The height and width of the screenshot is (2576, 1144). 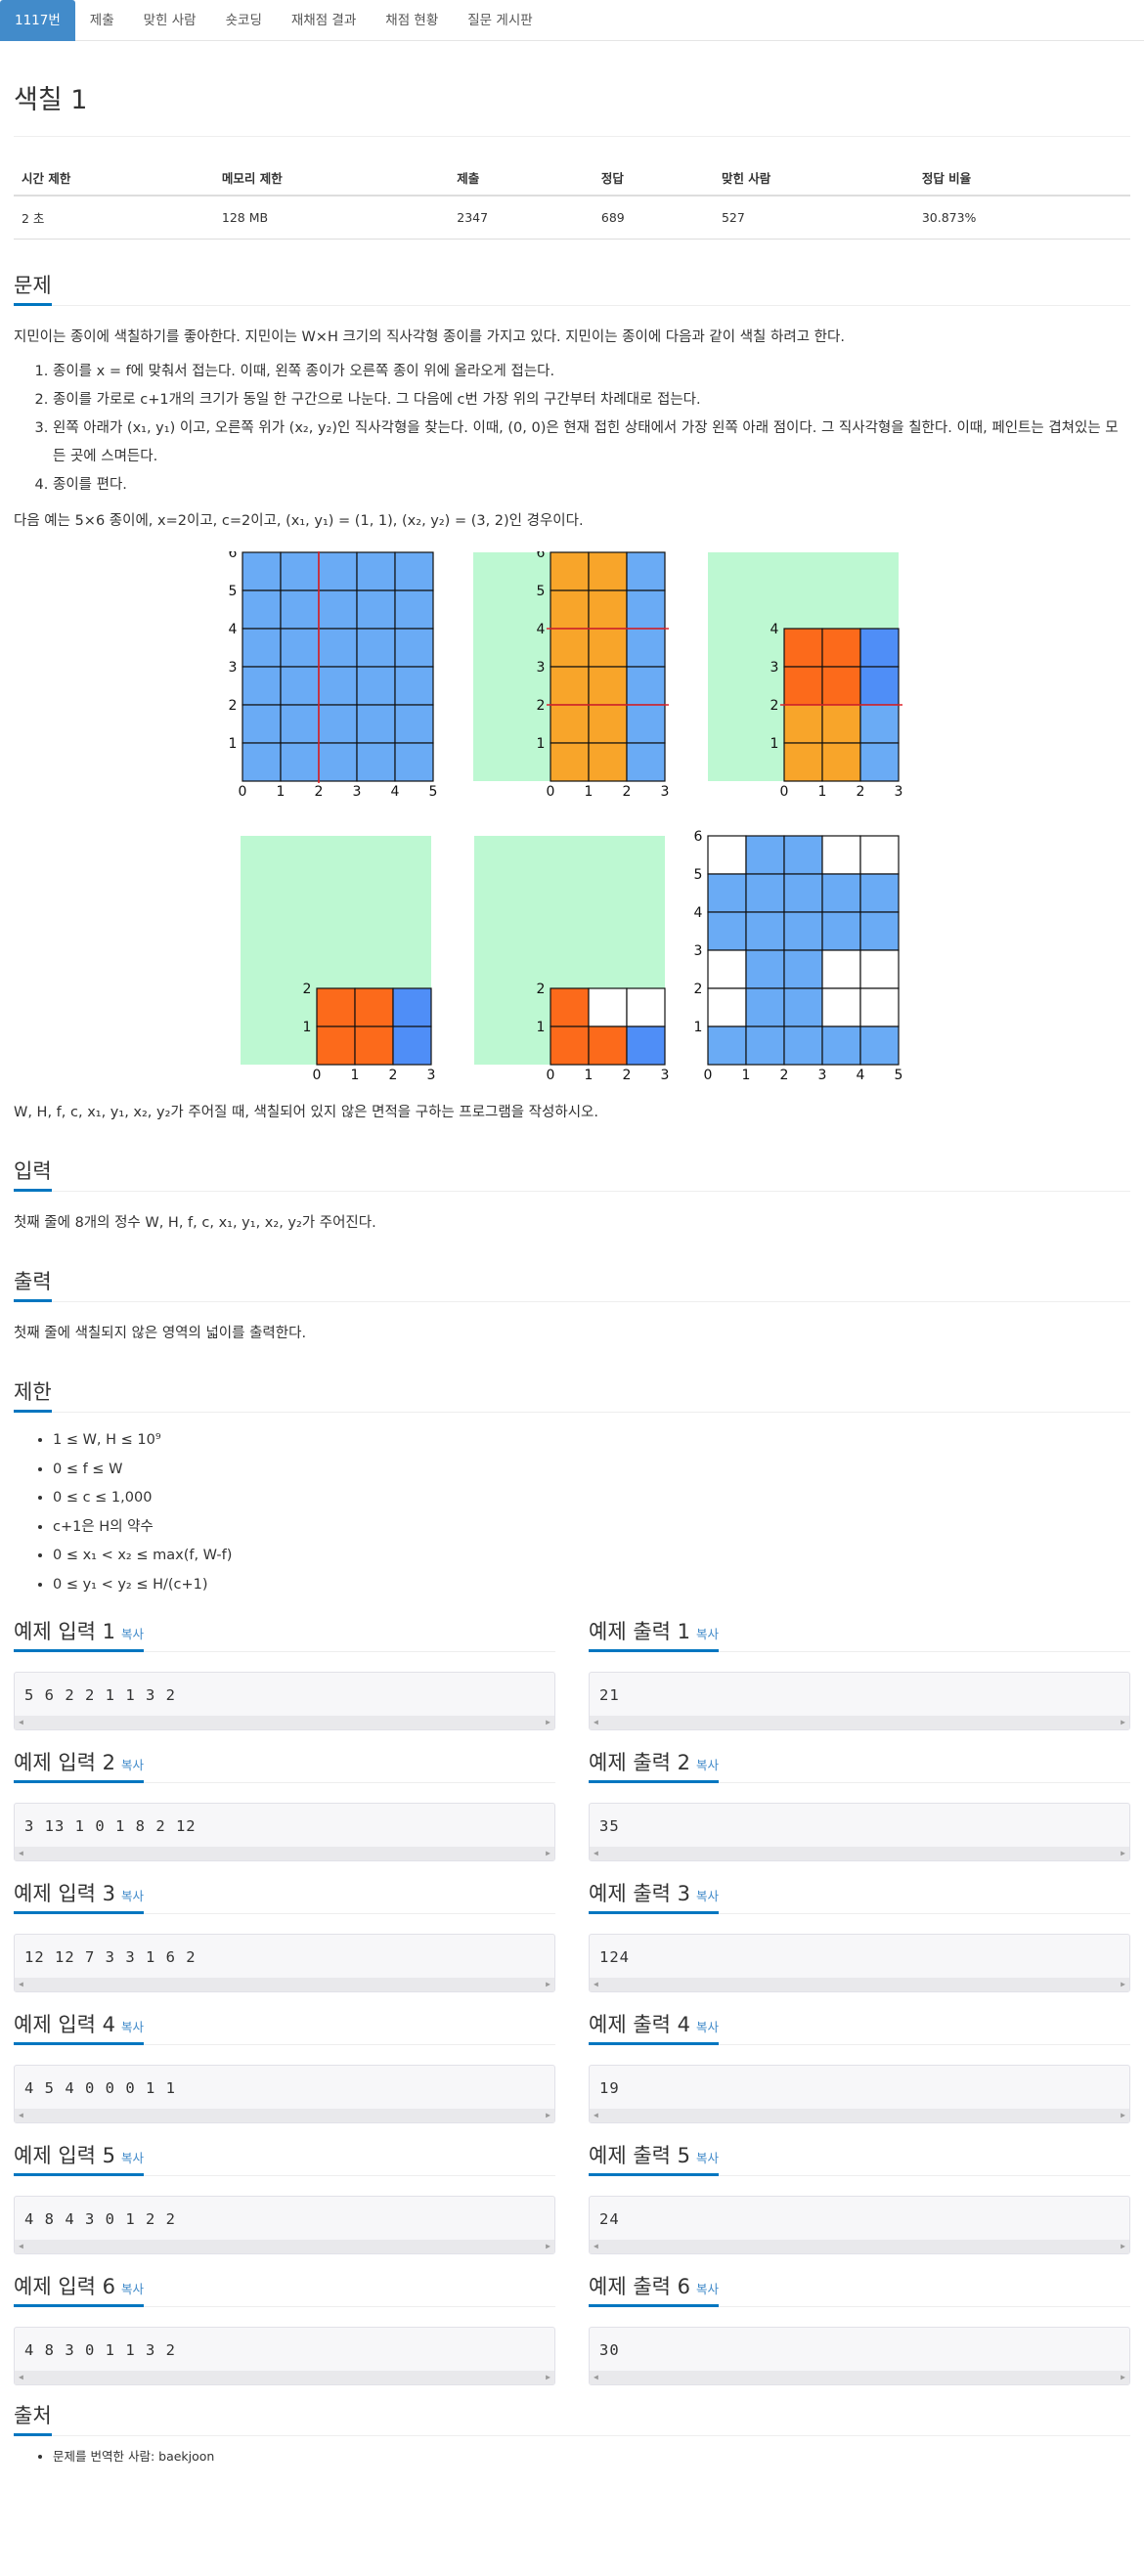 I want to click on sample-output-box: 124 ◀ ▶, so click(x=859, y=1963).